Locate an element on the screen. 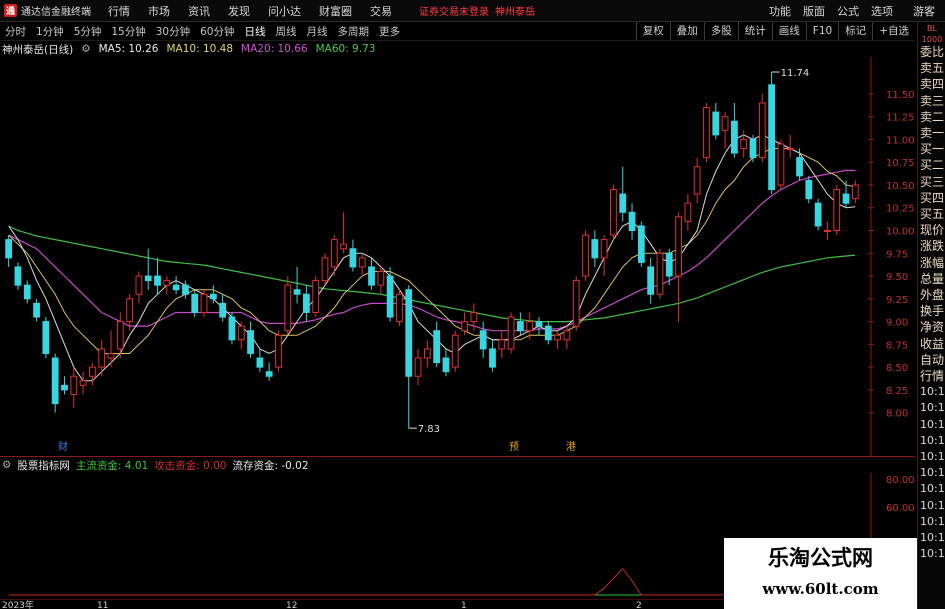 The image size is (945, 609). current-stock-name: 神州泰岳 is located at coordinates (515, 12).